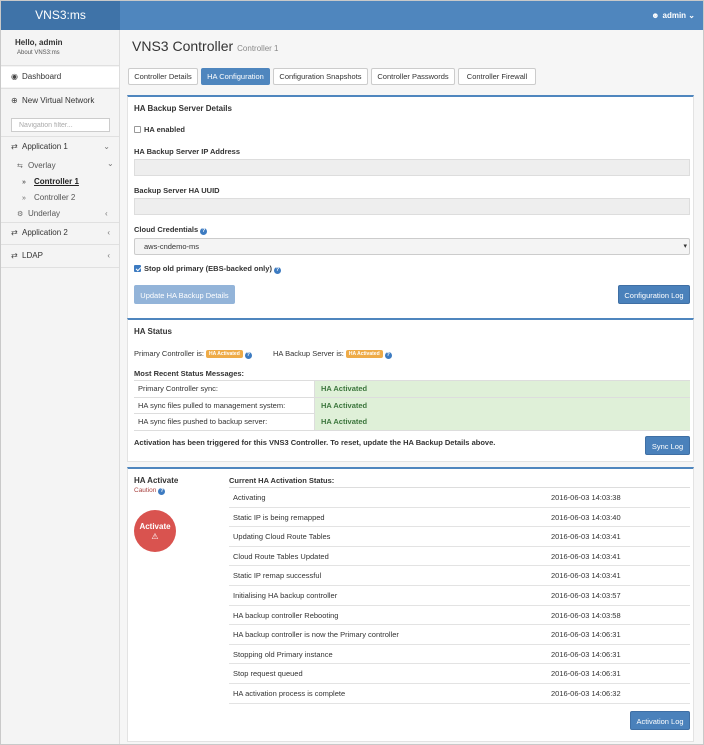 The height and width of the screenshot is (745, 704). Describe the element at coordinates (60, 125) in the screenshot. I see `navigation-filter-input` at that location.